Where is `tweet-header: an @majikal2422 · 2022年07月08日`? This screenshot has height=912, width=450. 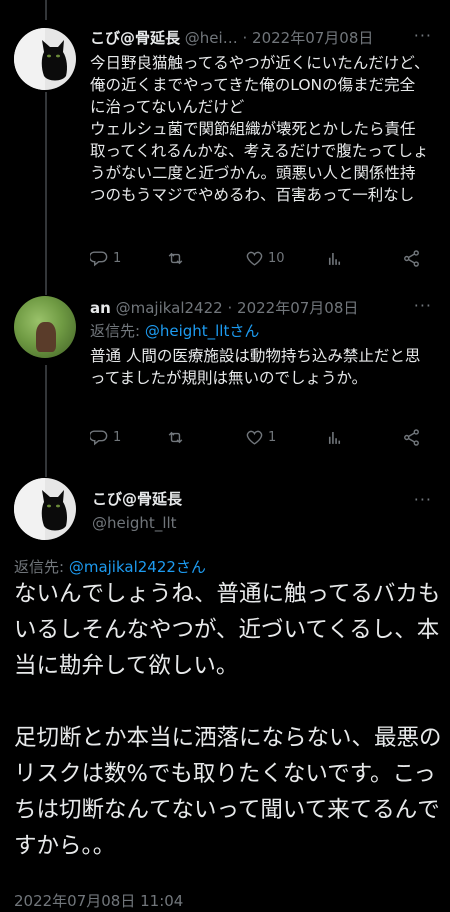 tweet-header: an @majikal2422 · 2022年07月08日 is located at coordinates (224, 307).